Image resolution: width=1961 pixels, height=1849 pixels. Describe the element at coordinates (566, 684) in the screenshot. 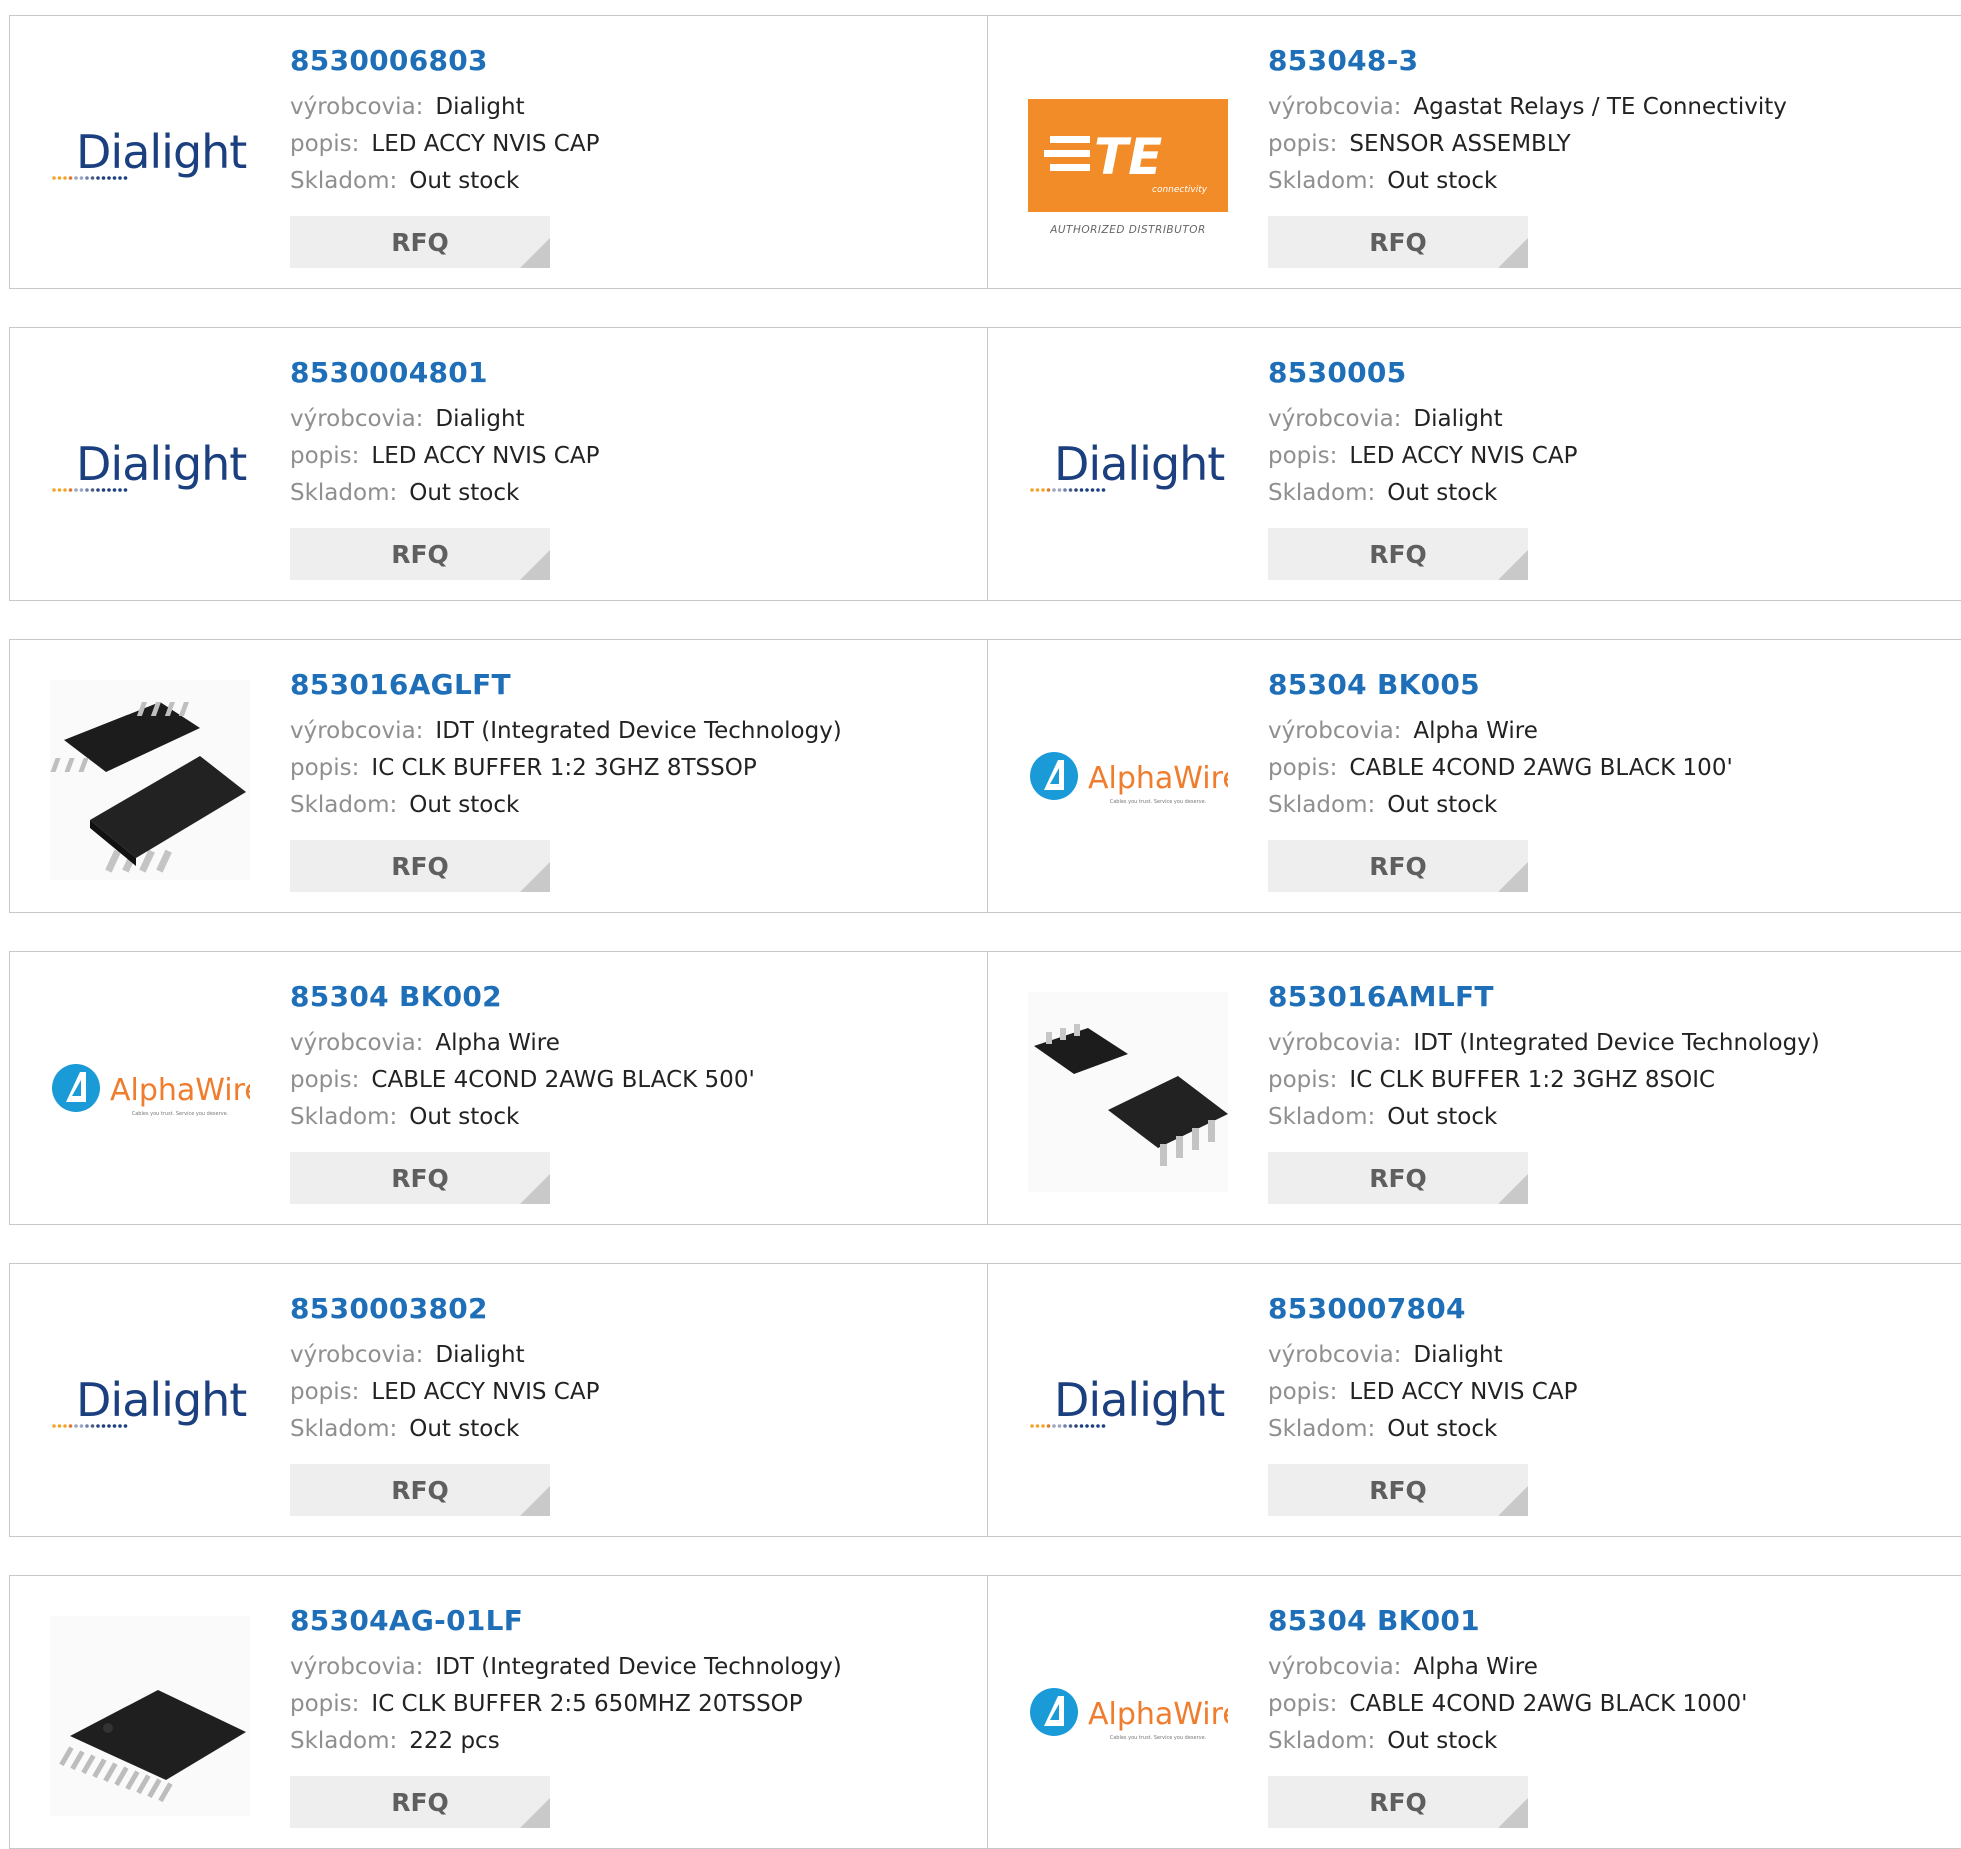

I see `part-number-link: 853016AGLFT` at that location.